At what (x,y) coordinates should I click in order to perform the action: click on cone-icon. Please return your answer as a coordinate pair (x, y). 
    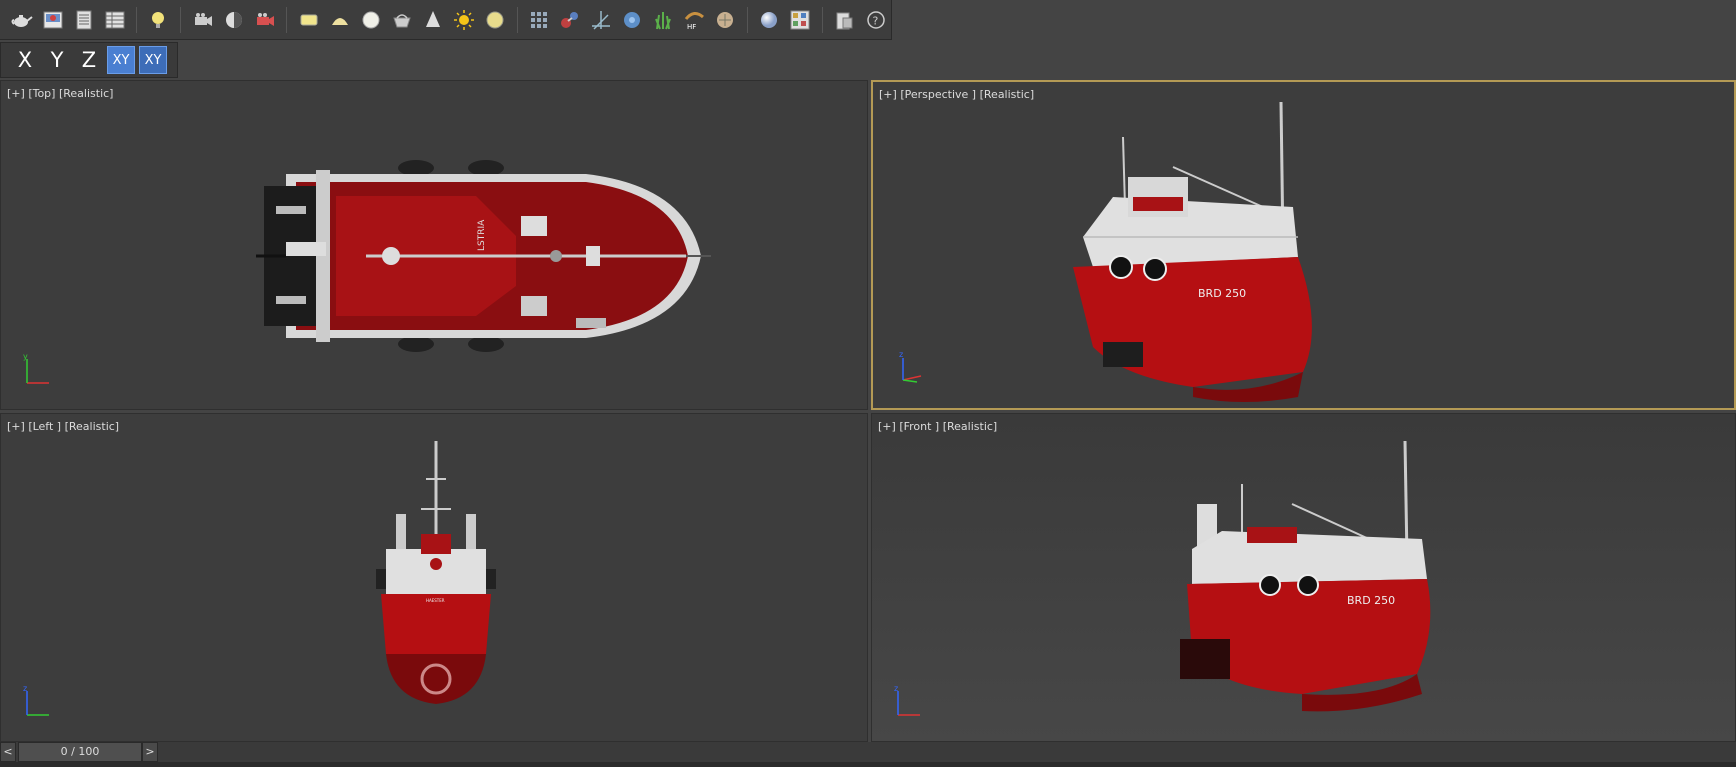
    Looking at the image, I should click on (432, 20).